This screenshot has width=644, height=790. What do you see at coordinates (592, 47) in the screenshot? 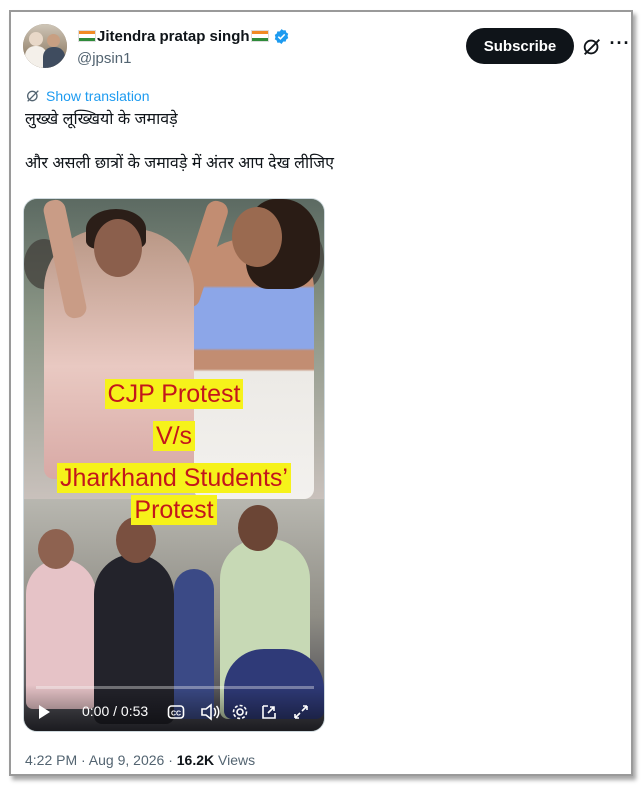
I see `grok-icon` at bounding box center [592, 47].